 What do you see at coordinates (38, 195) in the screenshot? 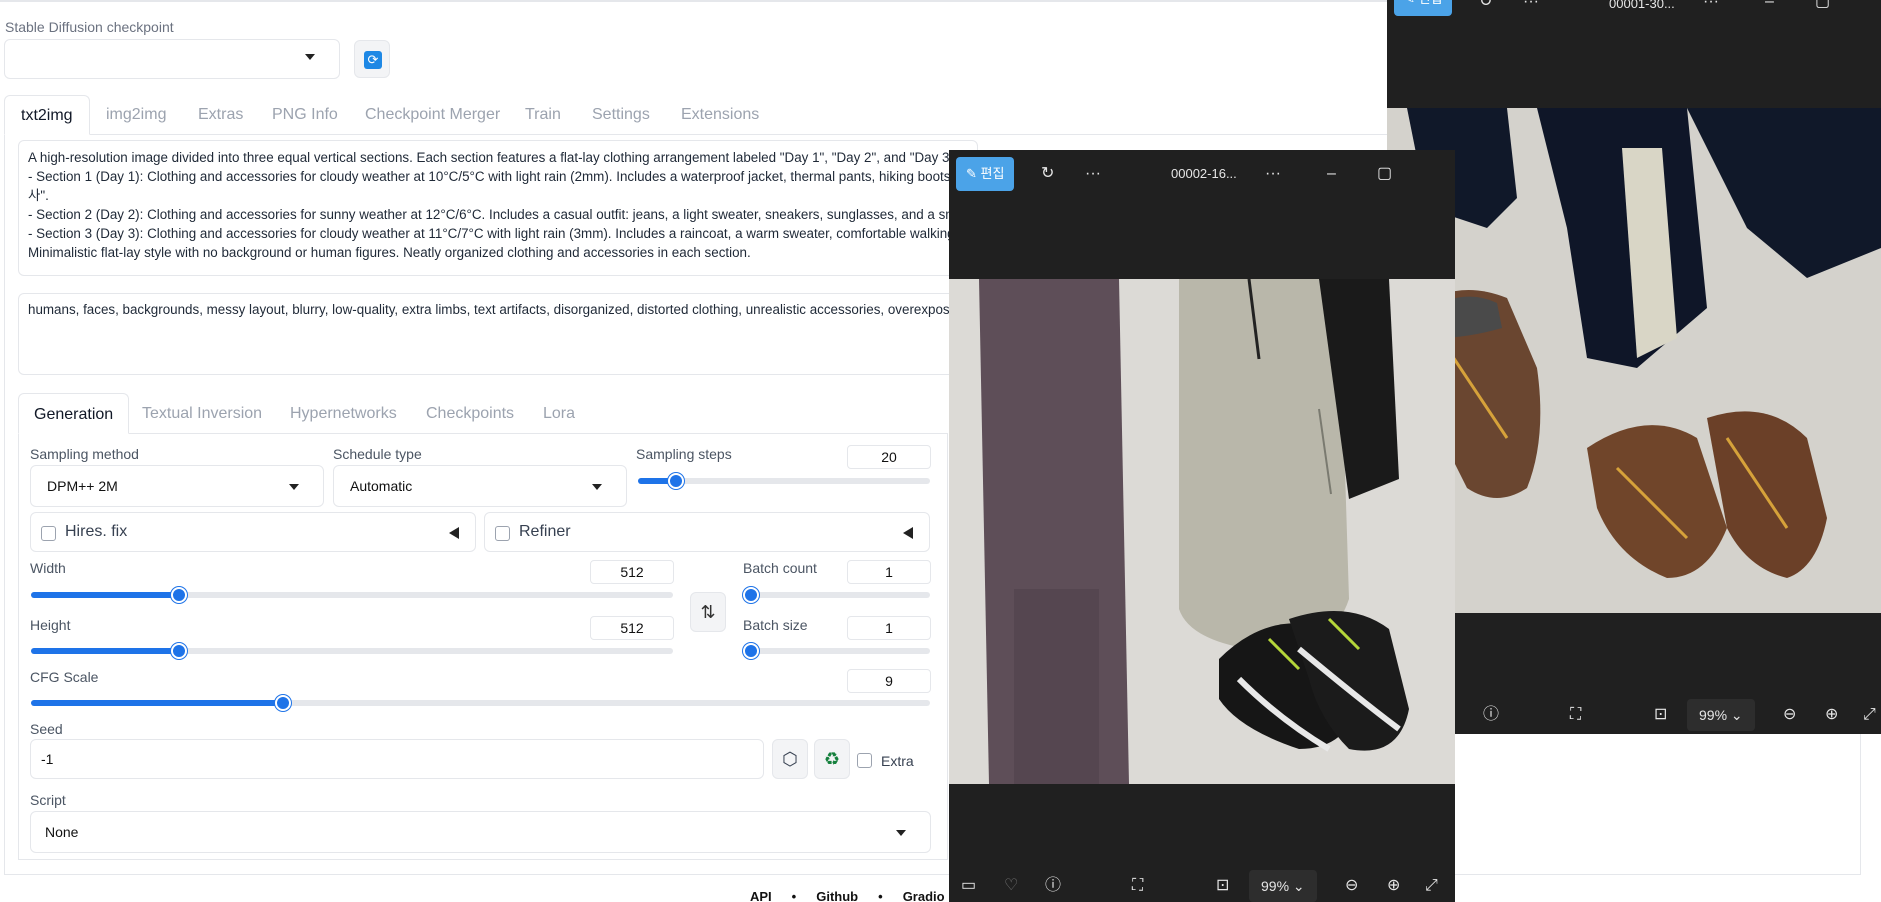
I see `prompt-line: 사".` at bounding box center [38, 195].